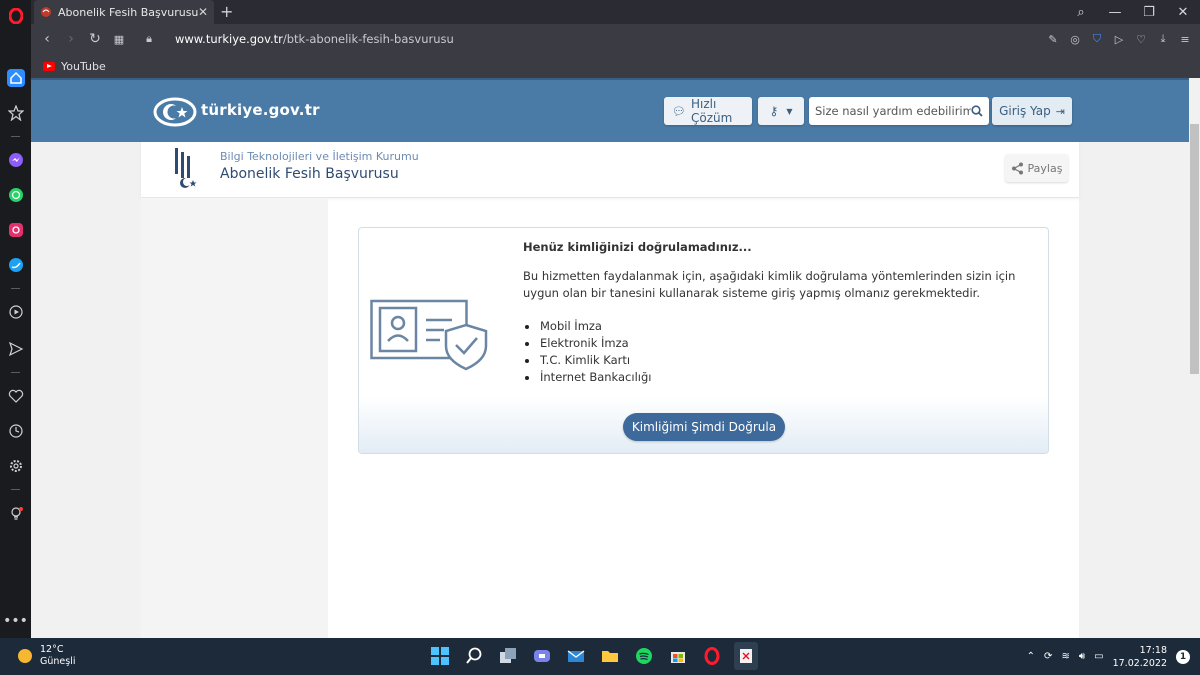 The width and height of the screenshot is (1200, 675). Describe the element at coordinates (234, 418) in the screenshot. I see `left-column` at that location.